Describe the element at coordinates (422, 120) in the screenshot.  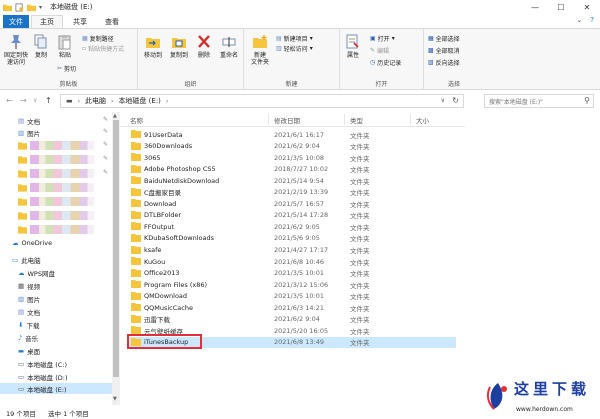
I see `column-header-size: 大小` at that location.